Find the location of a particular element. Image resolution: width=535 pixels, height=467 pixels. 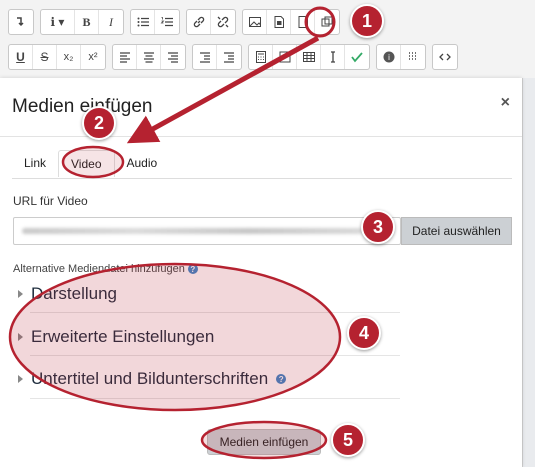

tab-video: Video is located at coordinates (86, 163).